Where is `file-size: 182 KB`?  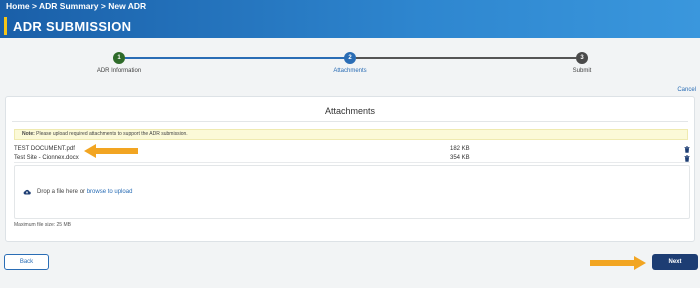
file-size: 182 KB is located at coordinates (460, 149).